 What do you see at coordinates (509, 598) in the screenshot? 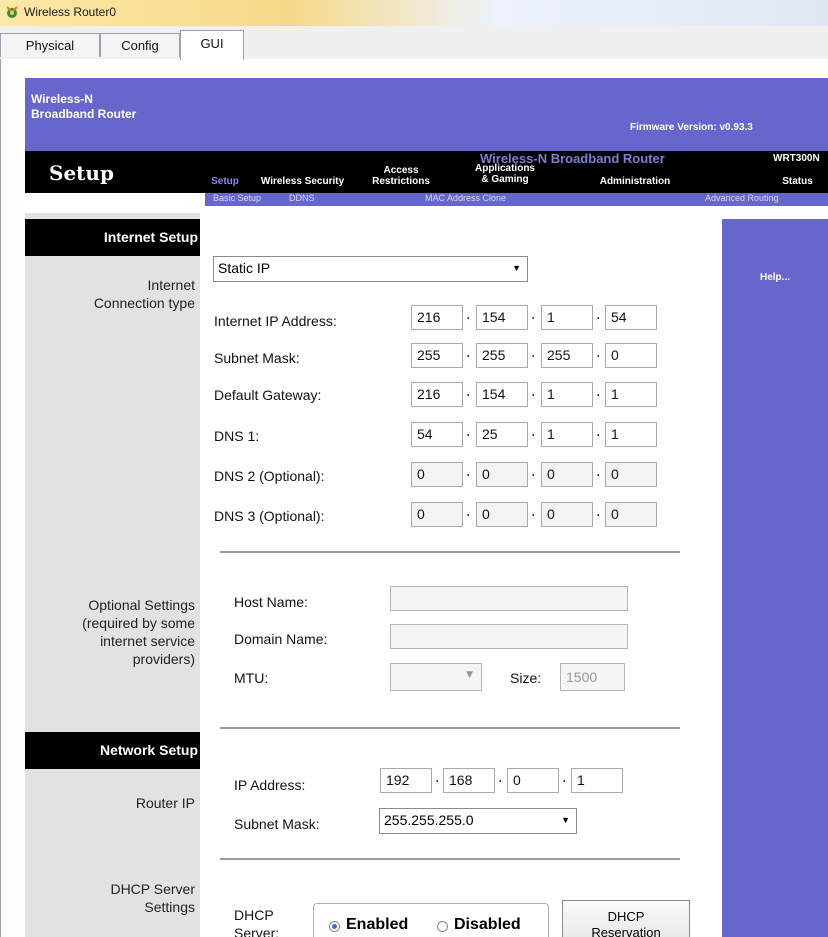
I see `host-name-input` at bounding box center [509, 598].